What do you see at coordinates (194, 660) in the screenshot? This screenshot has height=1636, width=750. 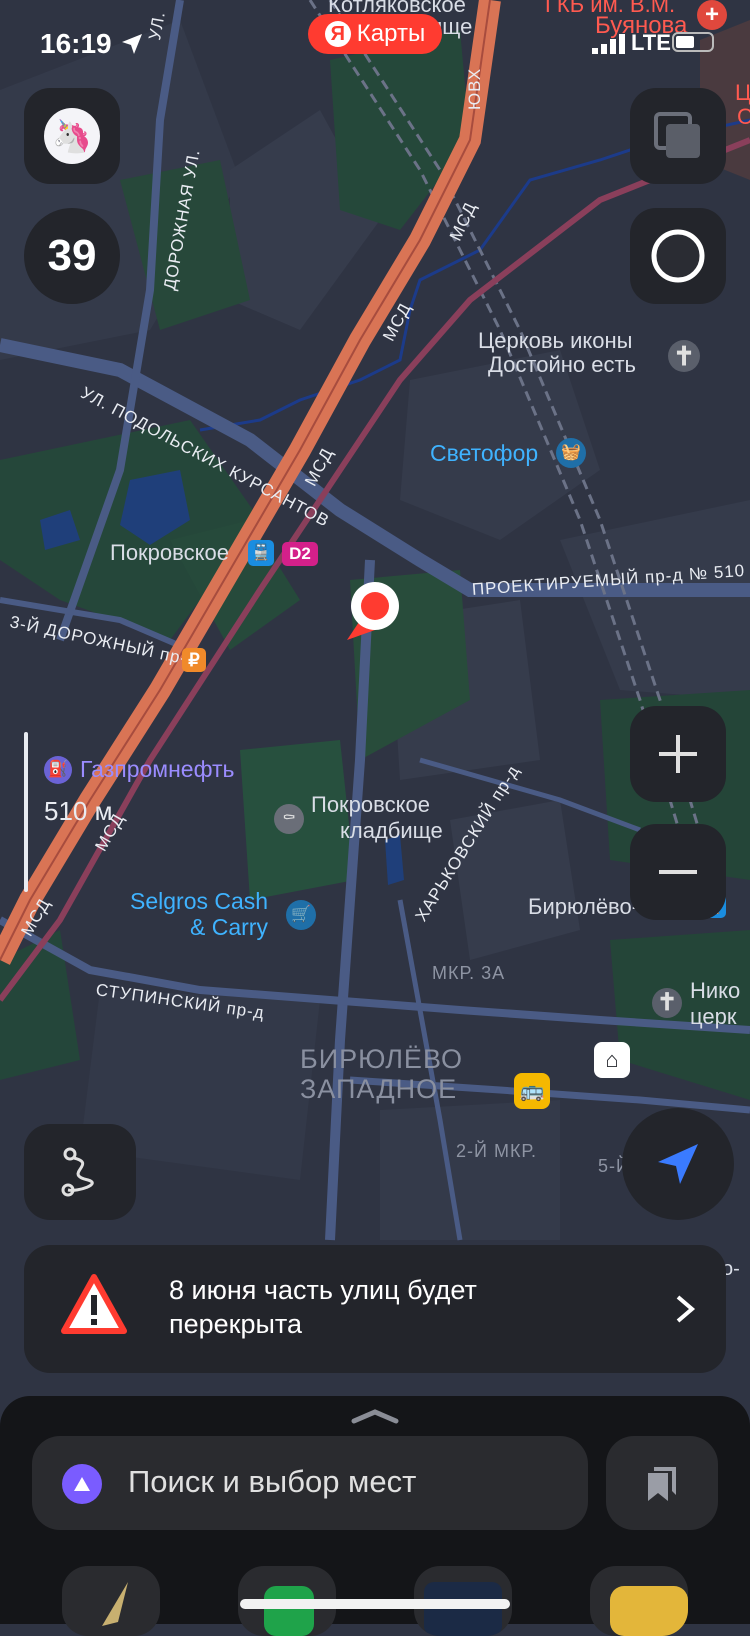 I see `atm-ruble-icon: ₽` at bounding box center [194, 660].